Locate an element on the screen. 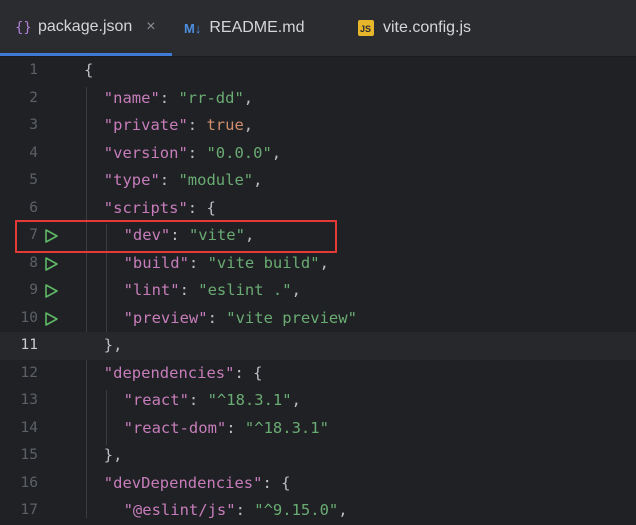  code-text: "dependencies": { is located at coordinates (183, 374).